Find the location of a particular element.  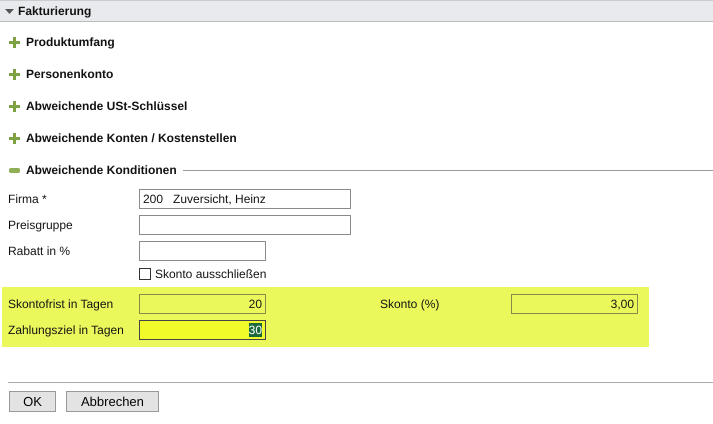

field-label: Firma * is located at coordinates (27, 199).